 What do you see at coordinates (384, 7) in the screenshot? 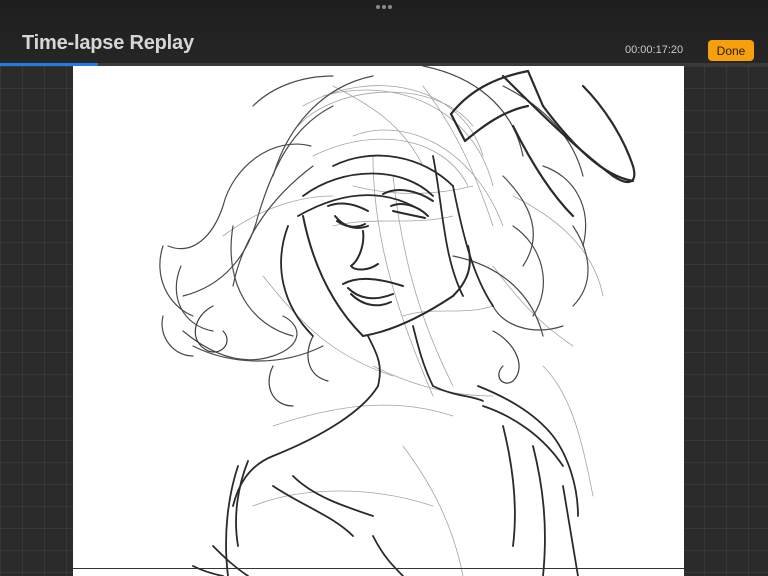
I see `ellipsis-icon` at bounding box center [384, 7].